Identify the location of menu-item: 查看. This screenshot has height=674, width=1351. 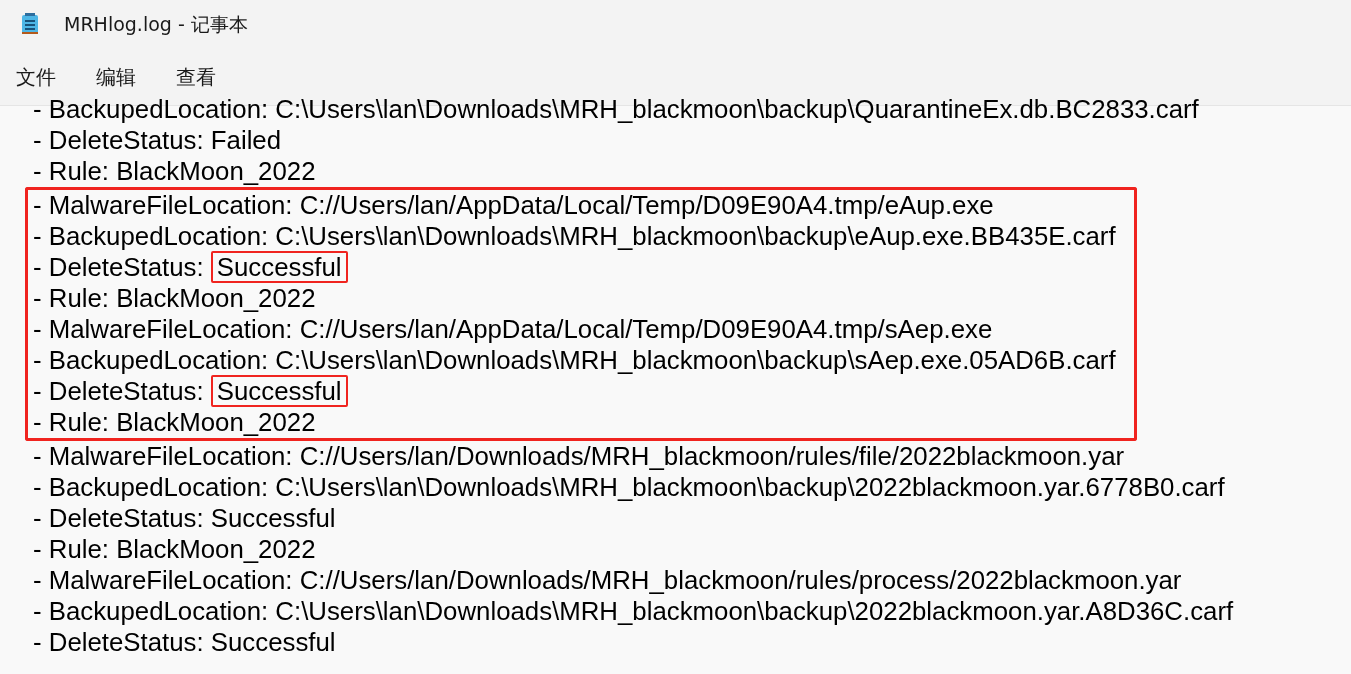
(196, 76).